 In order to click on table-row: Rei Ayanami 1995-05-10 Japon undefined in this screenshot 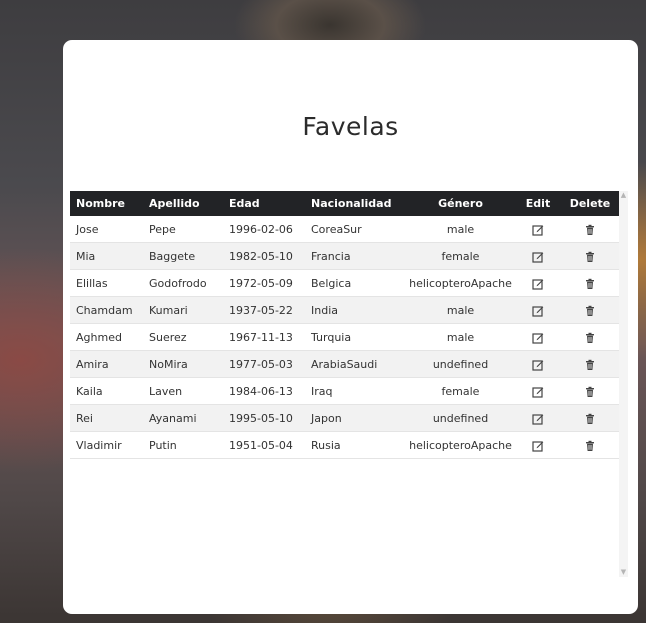, I will do `click(345, 418)`.